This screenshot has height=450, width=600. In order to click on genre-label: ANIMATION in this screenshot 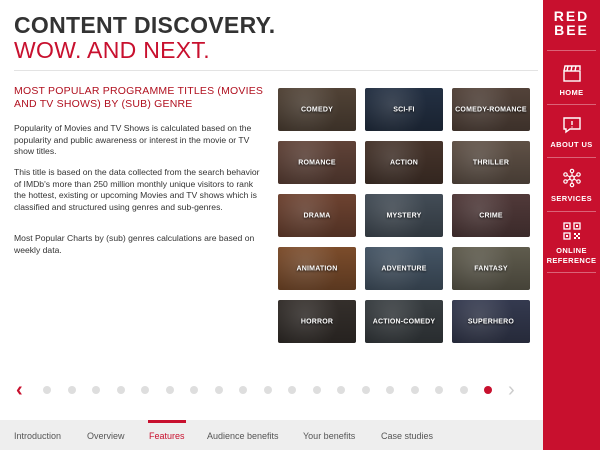, I will do `click(317, 268)`.